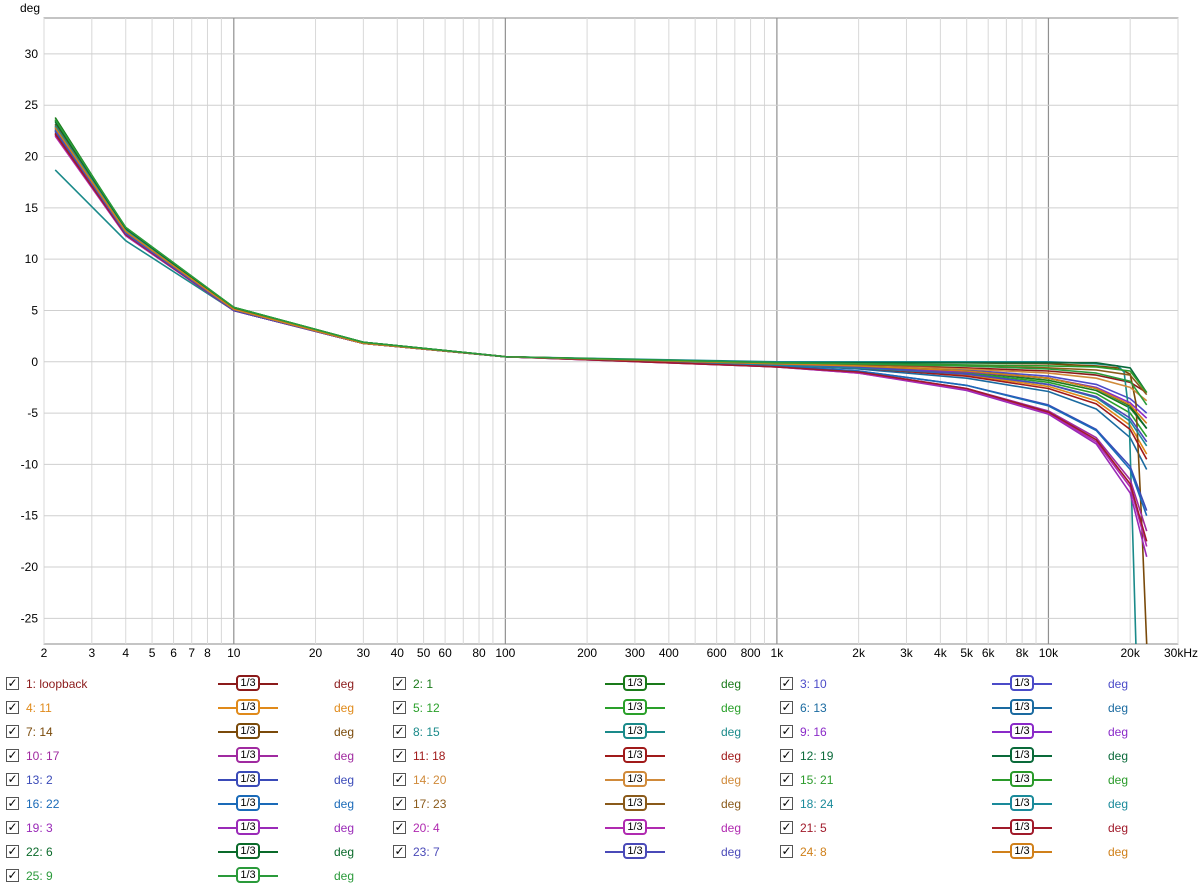 The image size is (1200, 889). What do you see at coordinates (970, 803) in the screenshot?
I see `legend-item: ✓ 18: 24 1/3 deg` at bounding box center [970, 803].